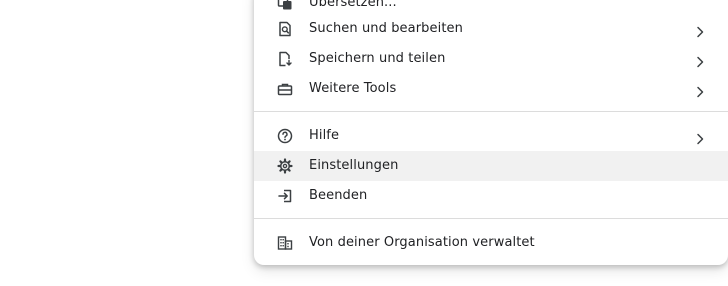  What do you see at coordinates (285, 59) in the screenshot?
I see `save-share-file-icon` at bounding box center [285, 59].